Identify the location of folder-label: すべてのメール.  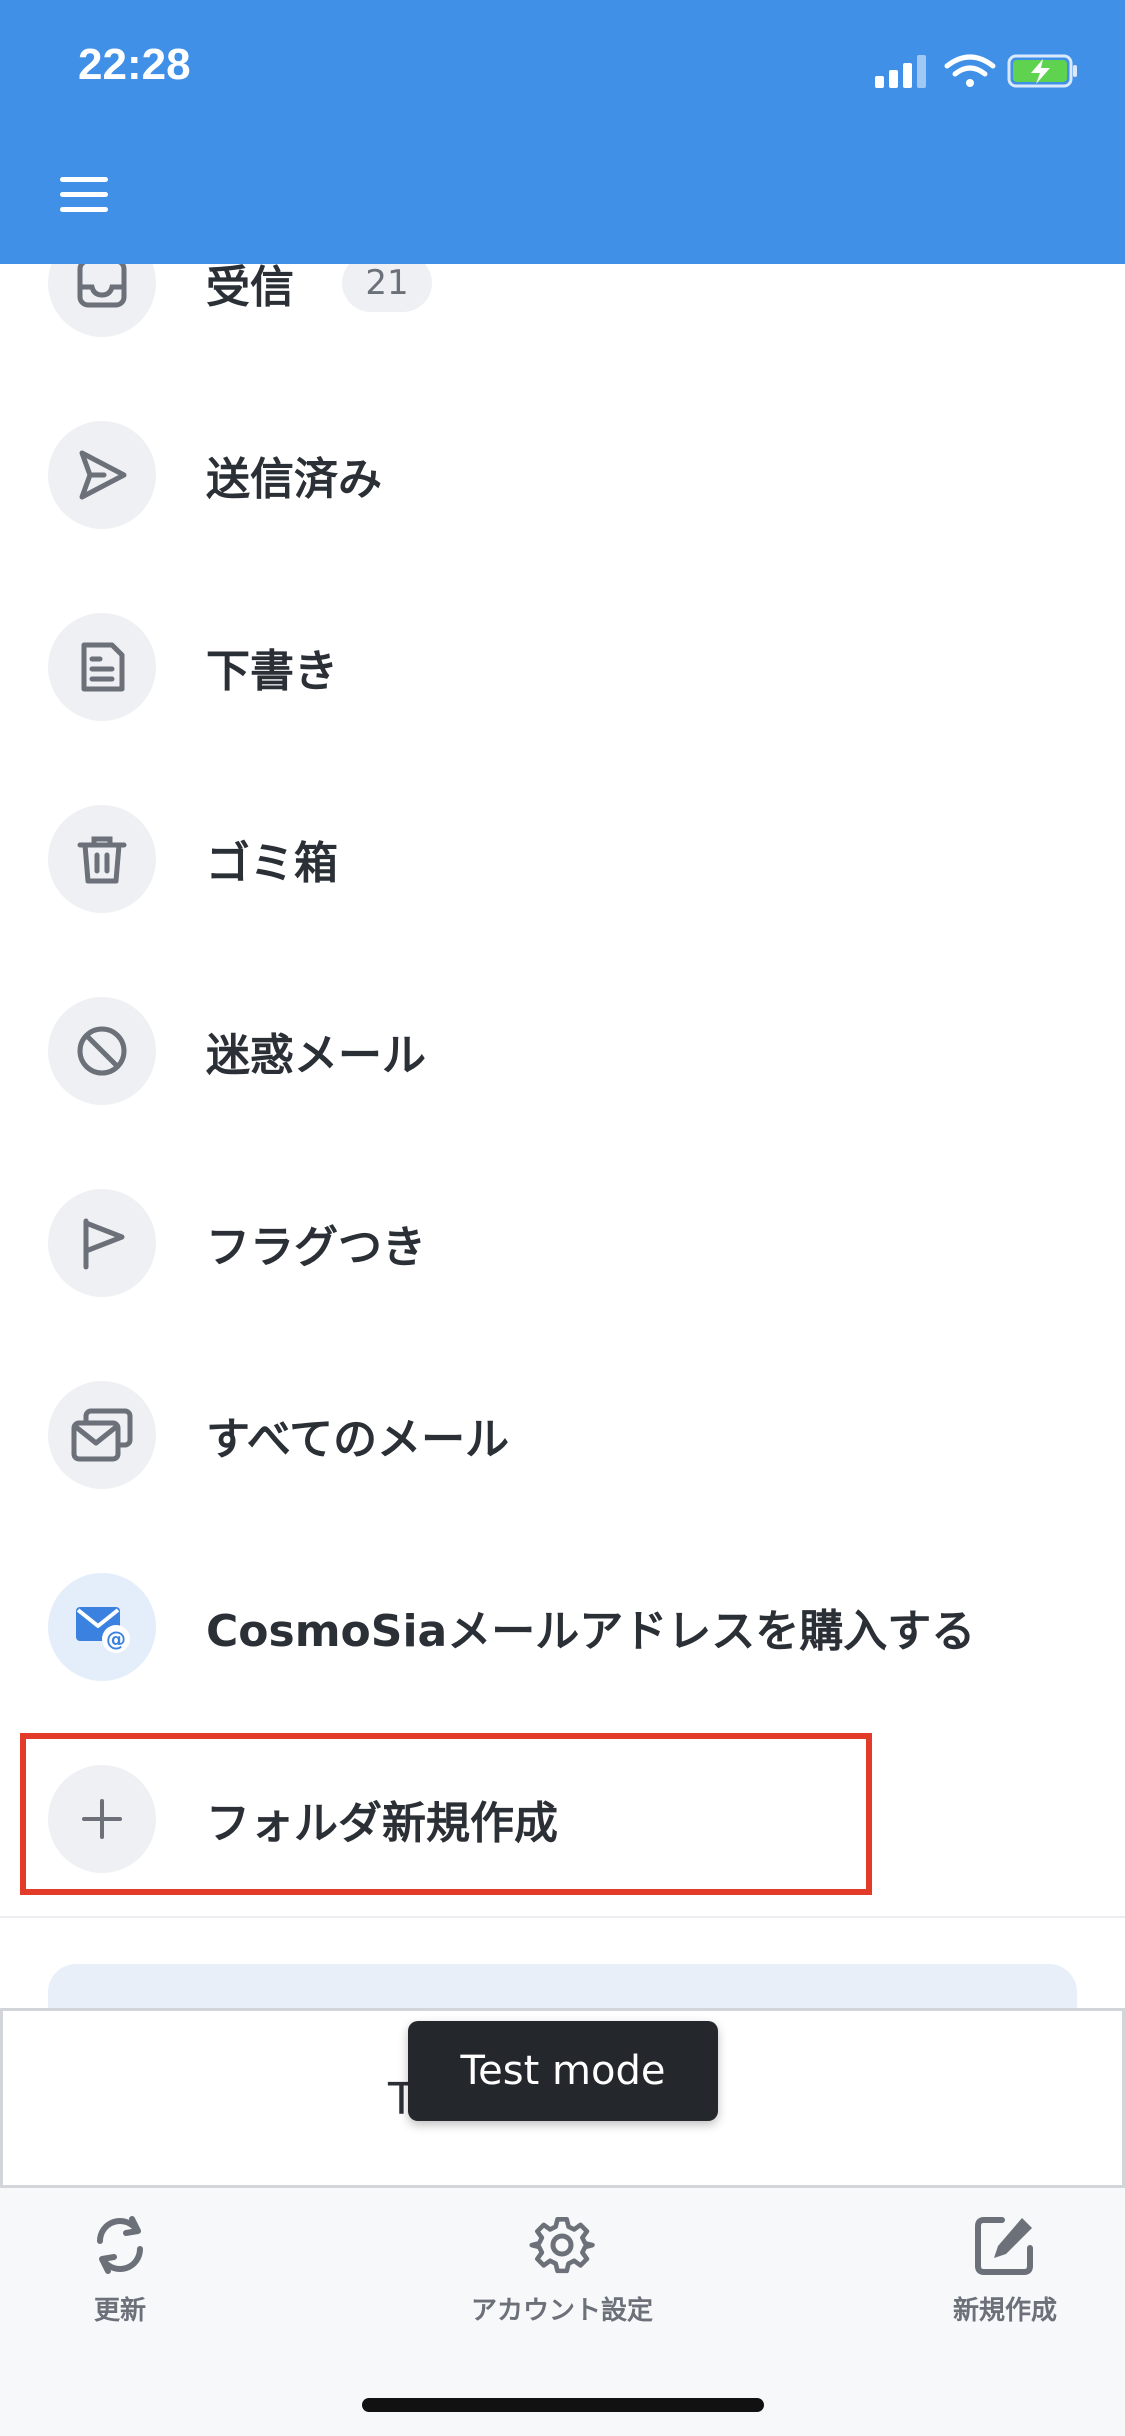
(358, 1439).